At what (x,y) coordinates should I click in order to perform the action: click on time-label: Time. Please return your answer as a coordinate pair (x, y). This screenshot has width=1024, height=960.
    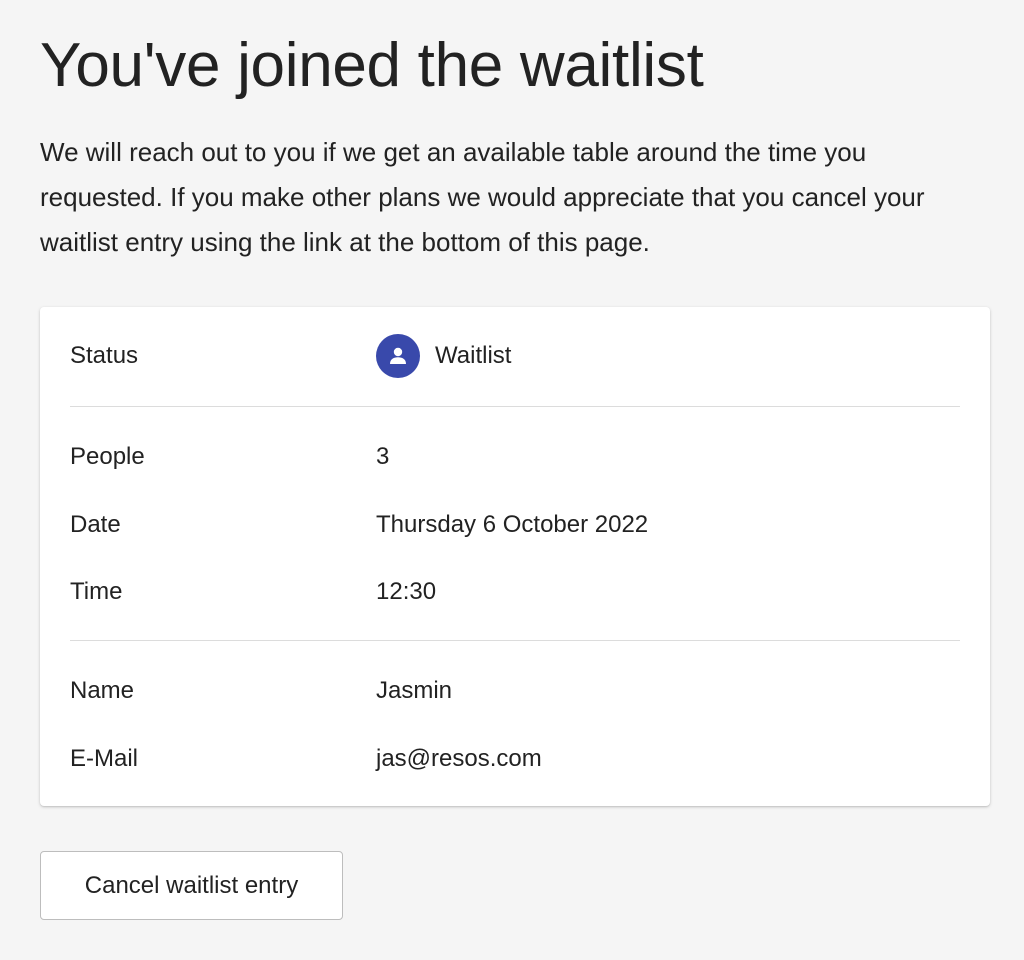
    Looking at the image, I should click on (96, 591).